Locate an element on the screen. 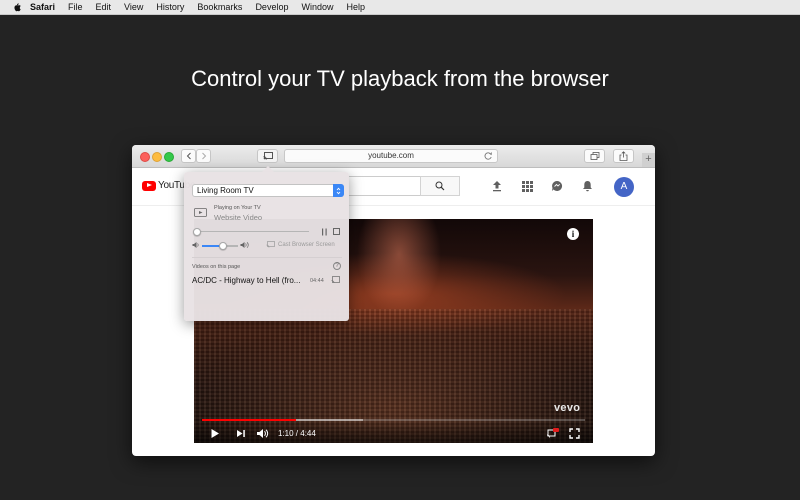  new-tab-button: + is located at coordinates (648, 160).